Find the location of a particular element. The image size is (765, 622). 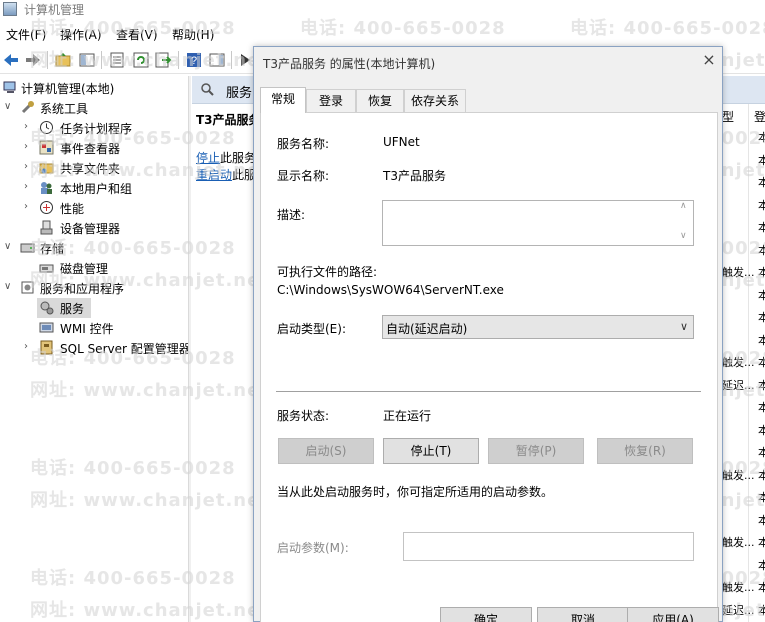

resume-button: 恢复(R) is located at coordinates (645, 451).